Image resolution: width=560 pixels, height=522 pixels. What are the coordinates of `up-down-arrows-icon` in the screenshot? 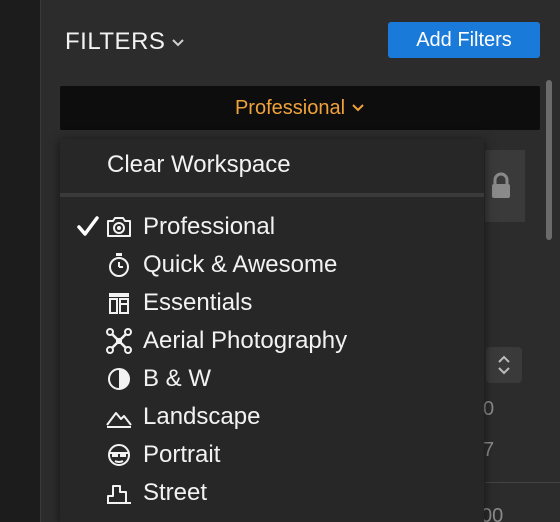 It's located at (504, 365).